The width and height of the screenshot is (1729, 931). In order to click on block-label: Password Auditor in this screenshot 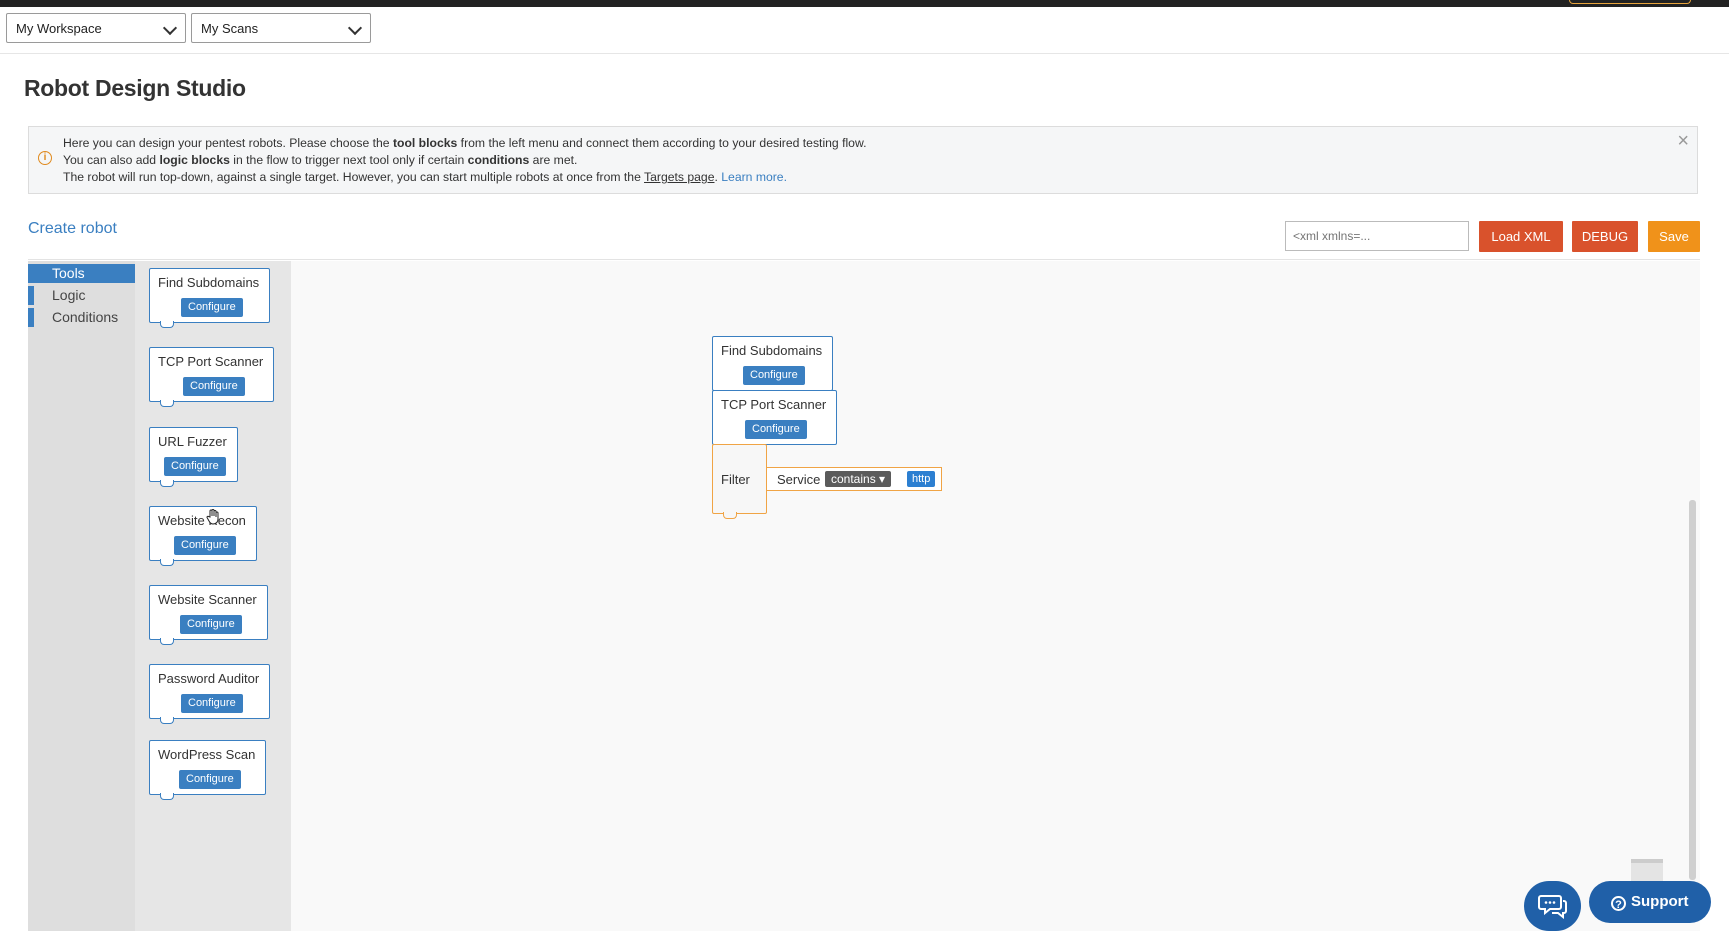, I will do `click(209, 678)`.